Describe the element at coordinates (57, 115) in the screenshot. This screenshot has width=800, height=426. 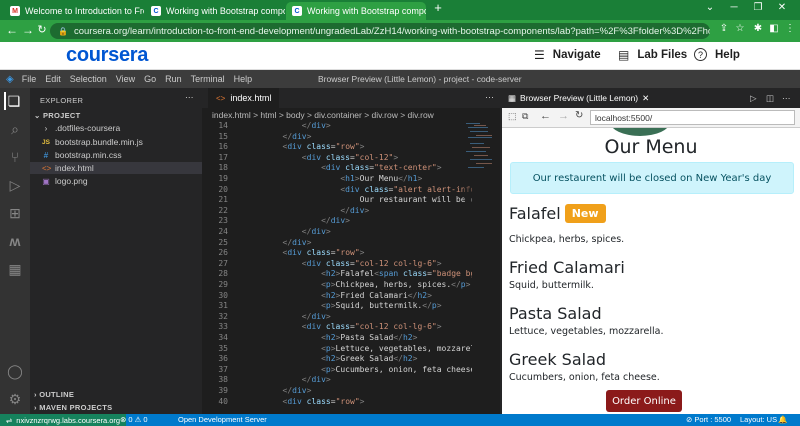
I see `project-folder-header: ⌄ PROJECT` at that location.